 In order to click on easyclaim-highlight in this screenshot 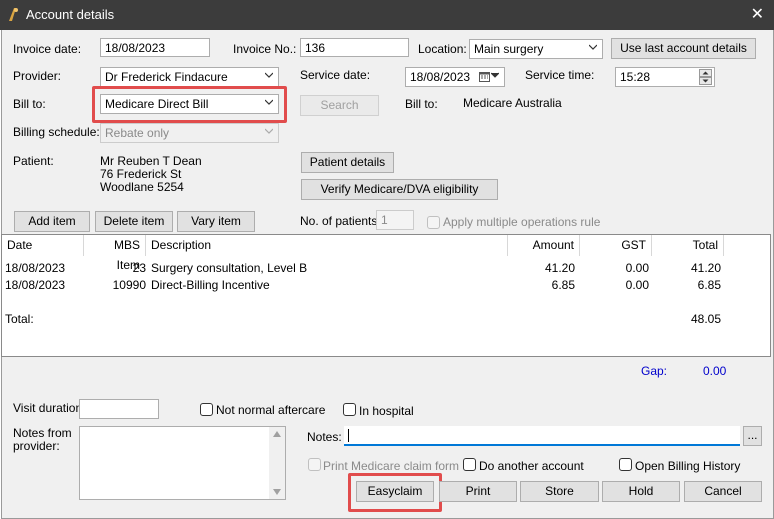, I will do `click(395, 492)`.